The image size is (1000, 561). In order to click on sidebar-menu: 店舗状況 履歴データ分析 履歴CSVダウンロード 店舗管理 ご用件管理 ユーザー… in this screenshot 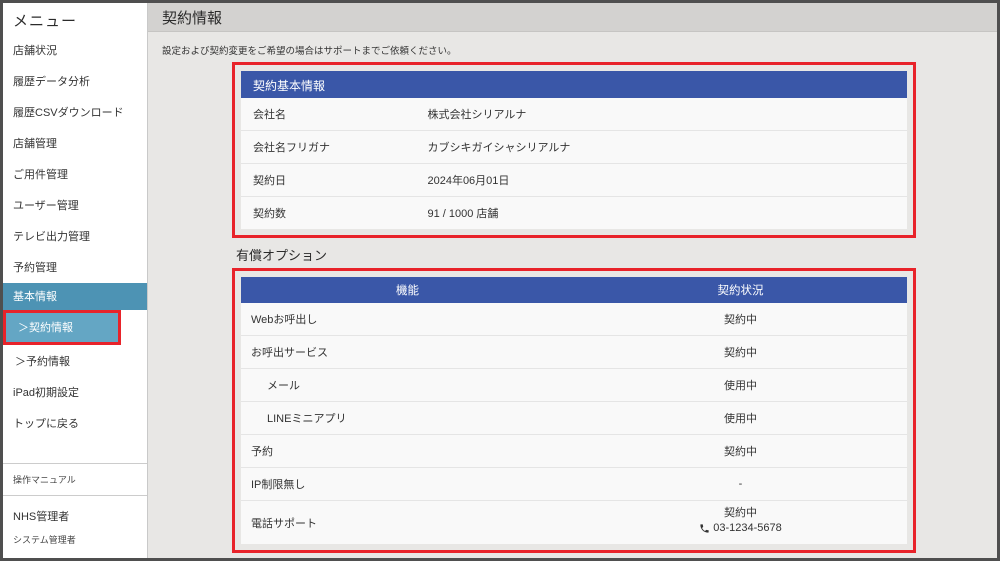, I will do `click(75, 159)`.